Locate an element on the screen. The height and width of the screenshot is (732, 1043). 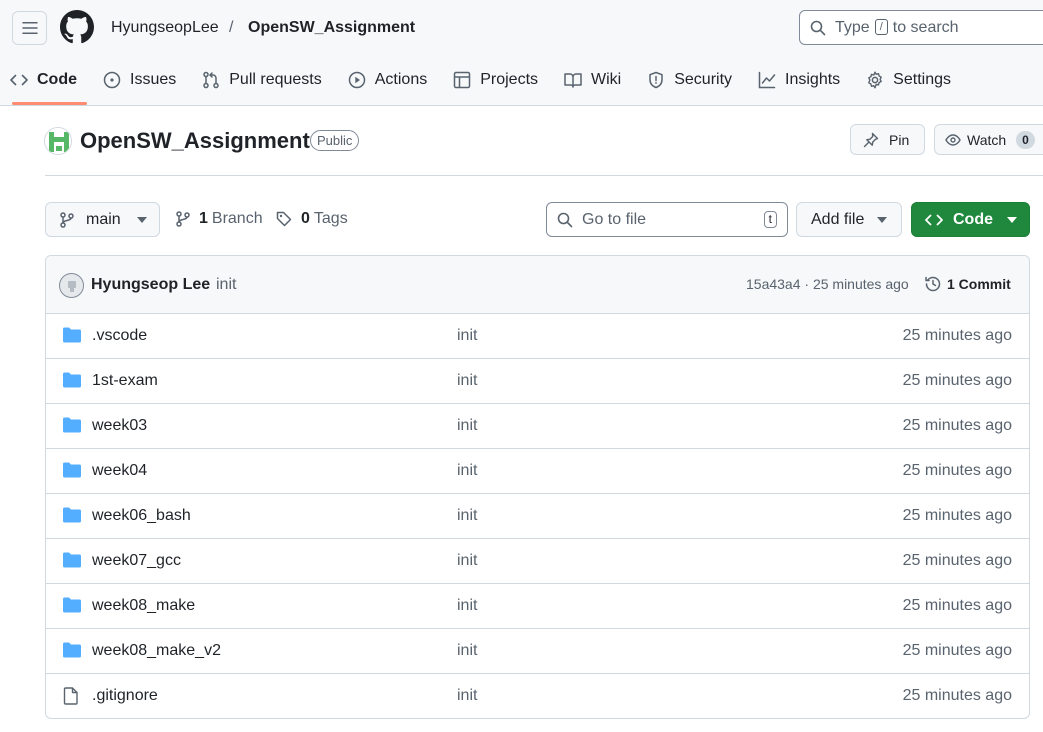
file-name: week04 is located at coordinates (119, 471).